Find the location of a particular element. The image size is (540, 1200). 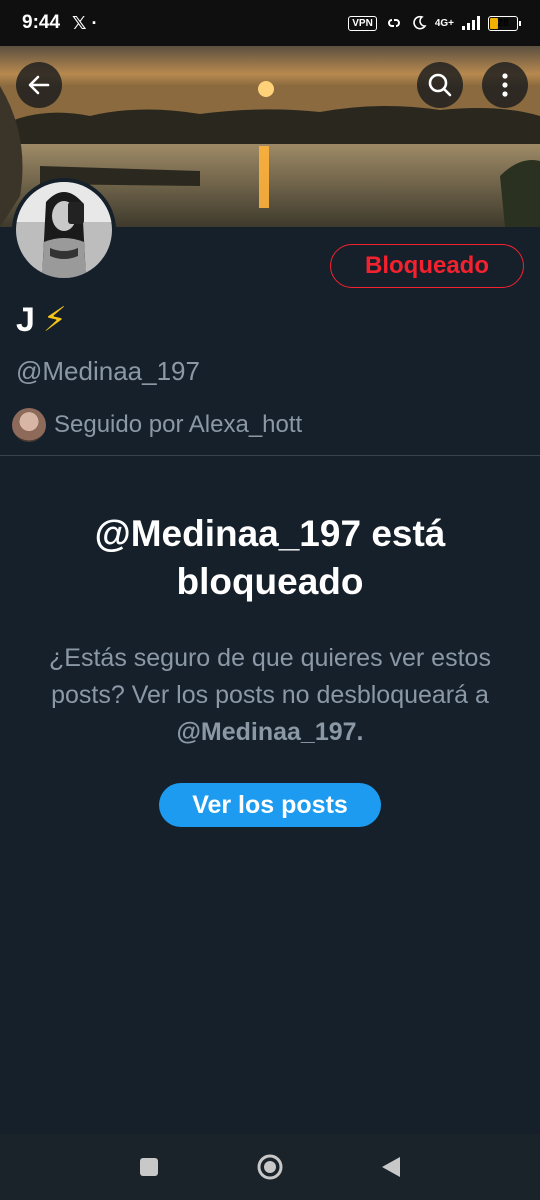

link-icon is located at coordinates (393, 23).